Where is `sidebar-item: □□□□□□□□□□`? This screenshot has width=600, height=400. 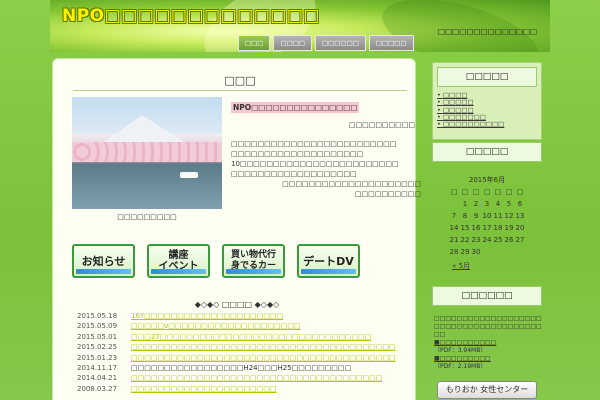 sidebar-item: □□□□□□□□□□ is located at coordinates (487, 124).